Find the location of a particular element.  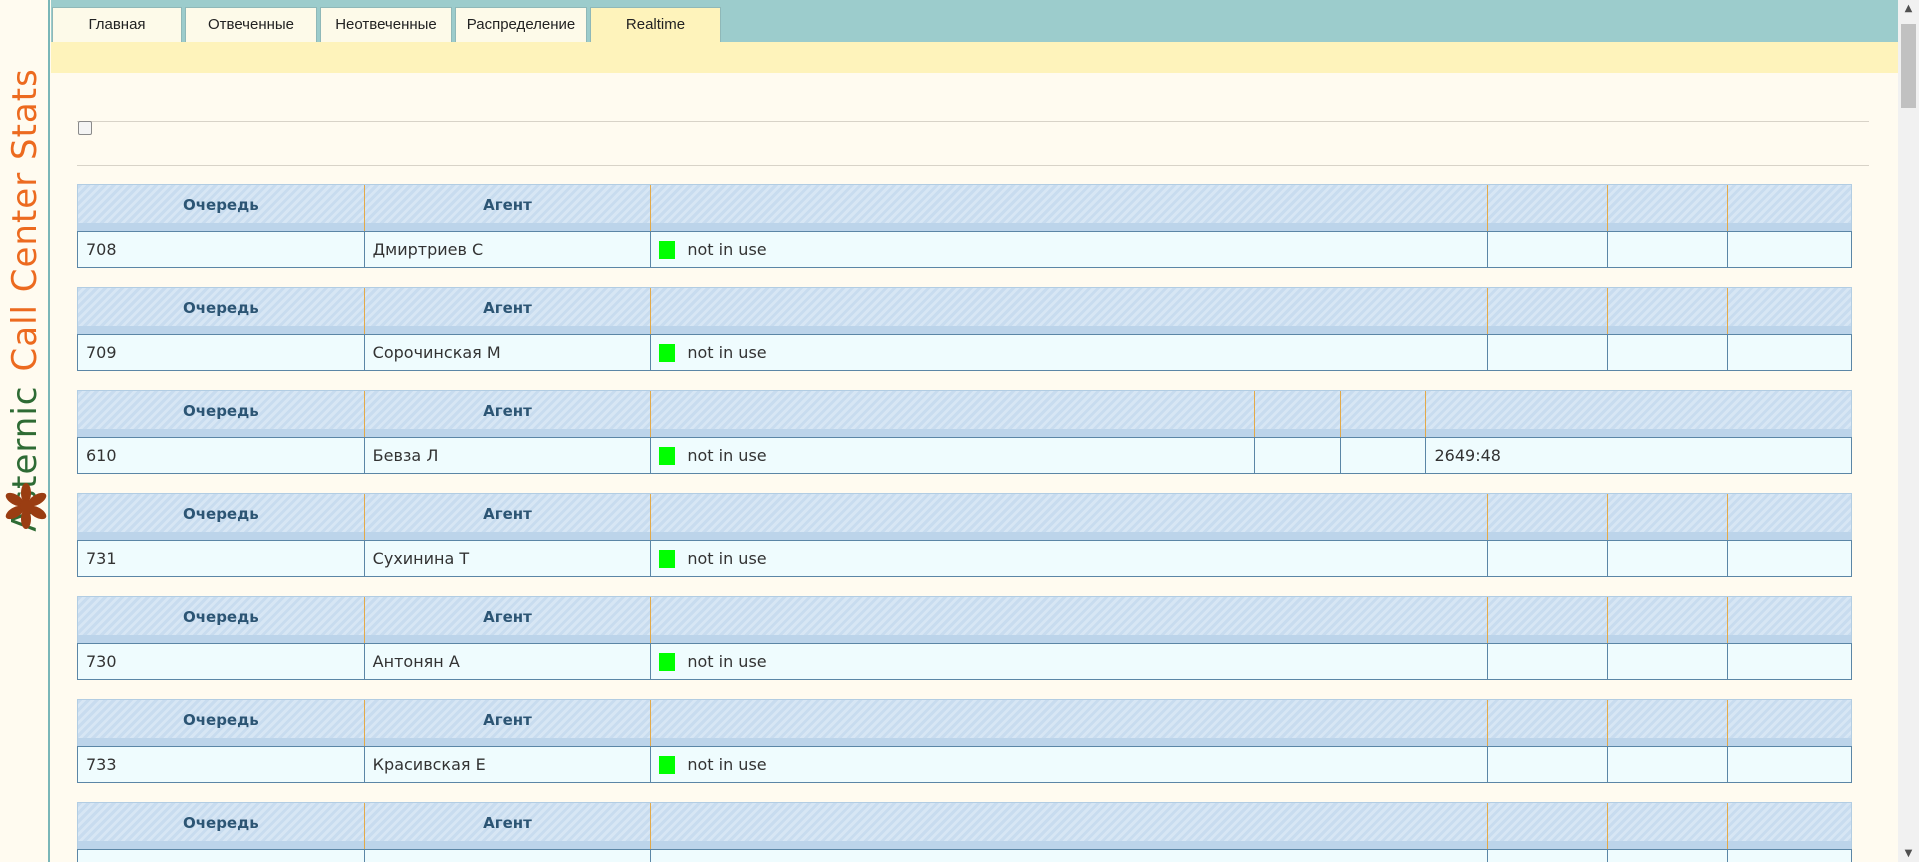

divider is located at coordinates (973, 165).